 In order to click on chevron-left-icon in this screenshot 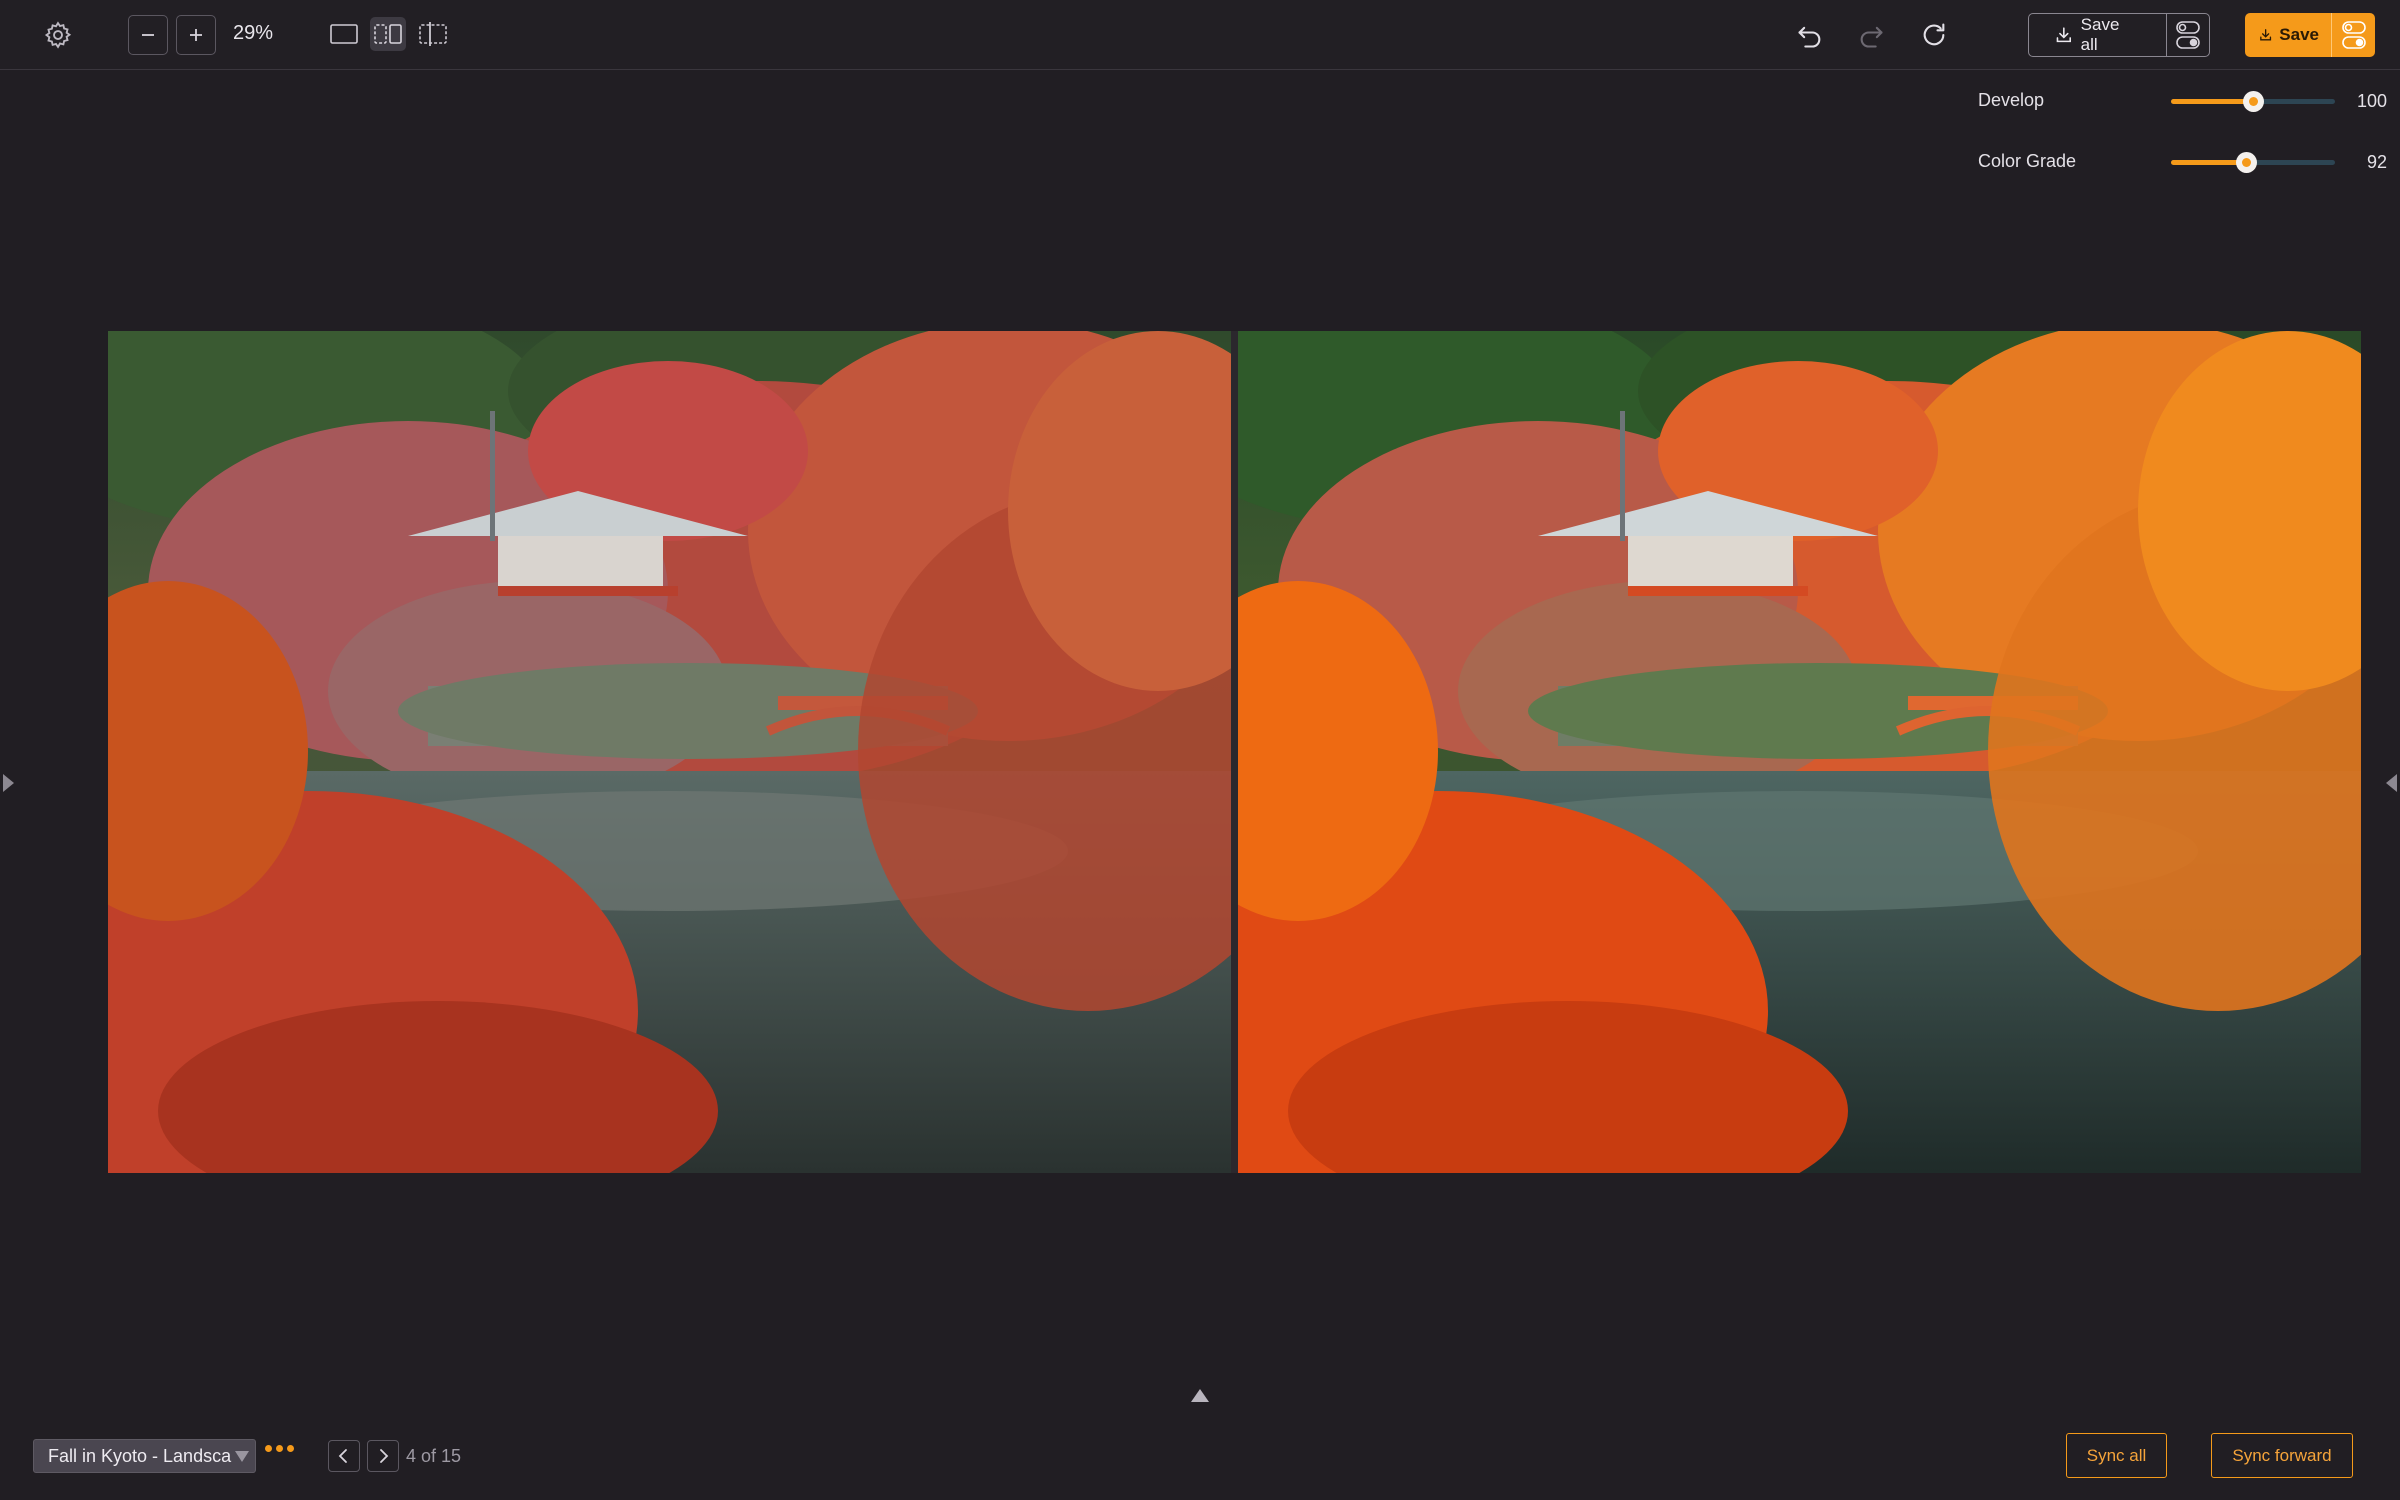, I will do `click(342, 1456)`.